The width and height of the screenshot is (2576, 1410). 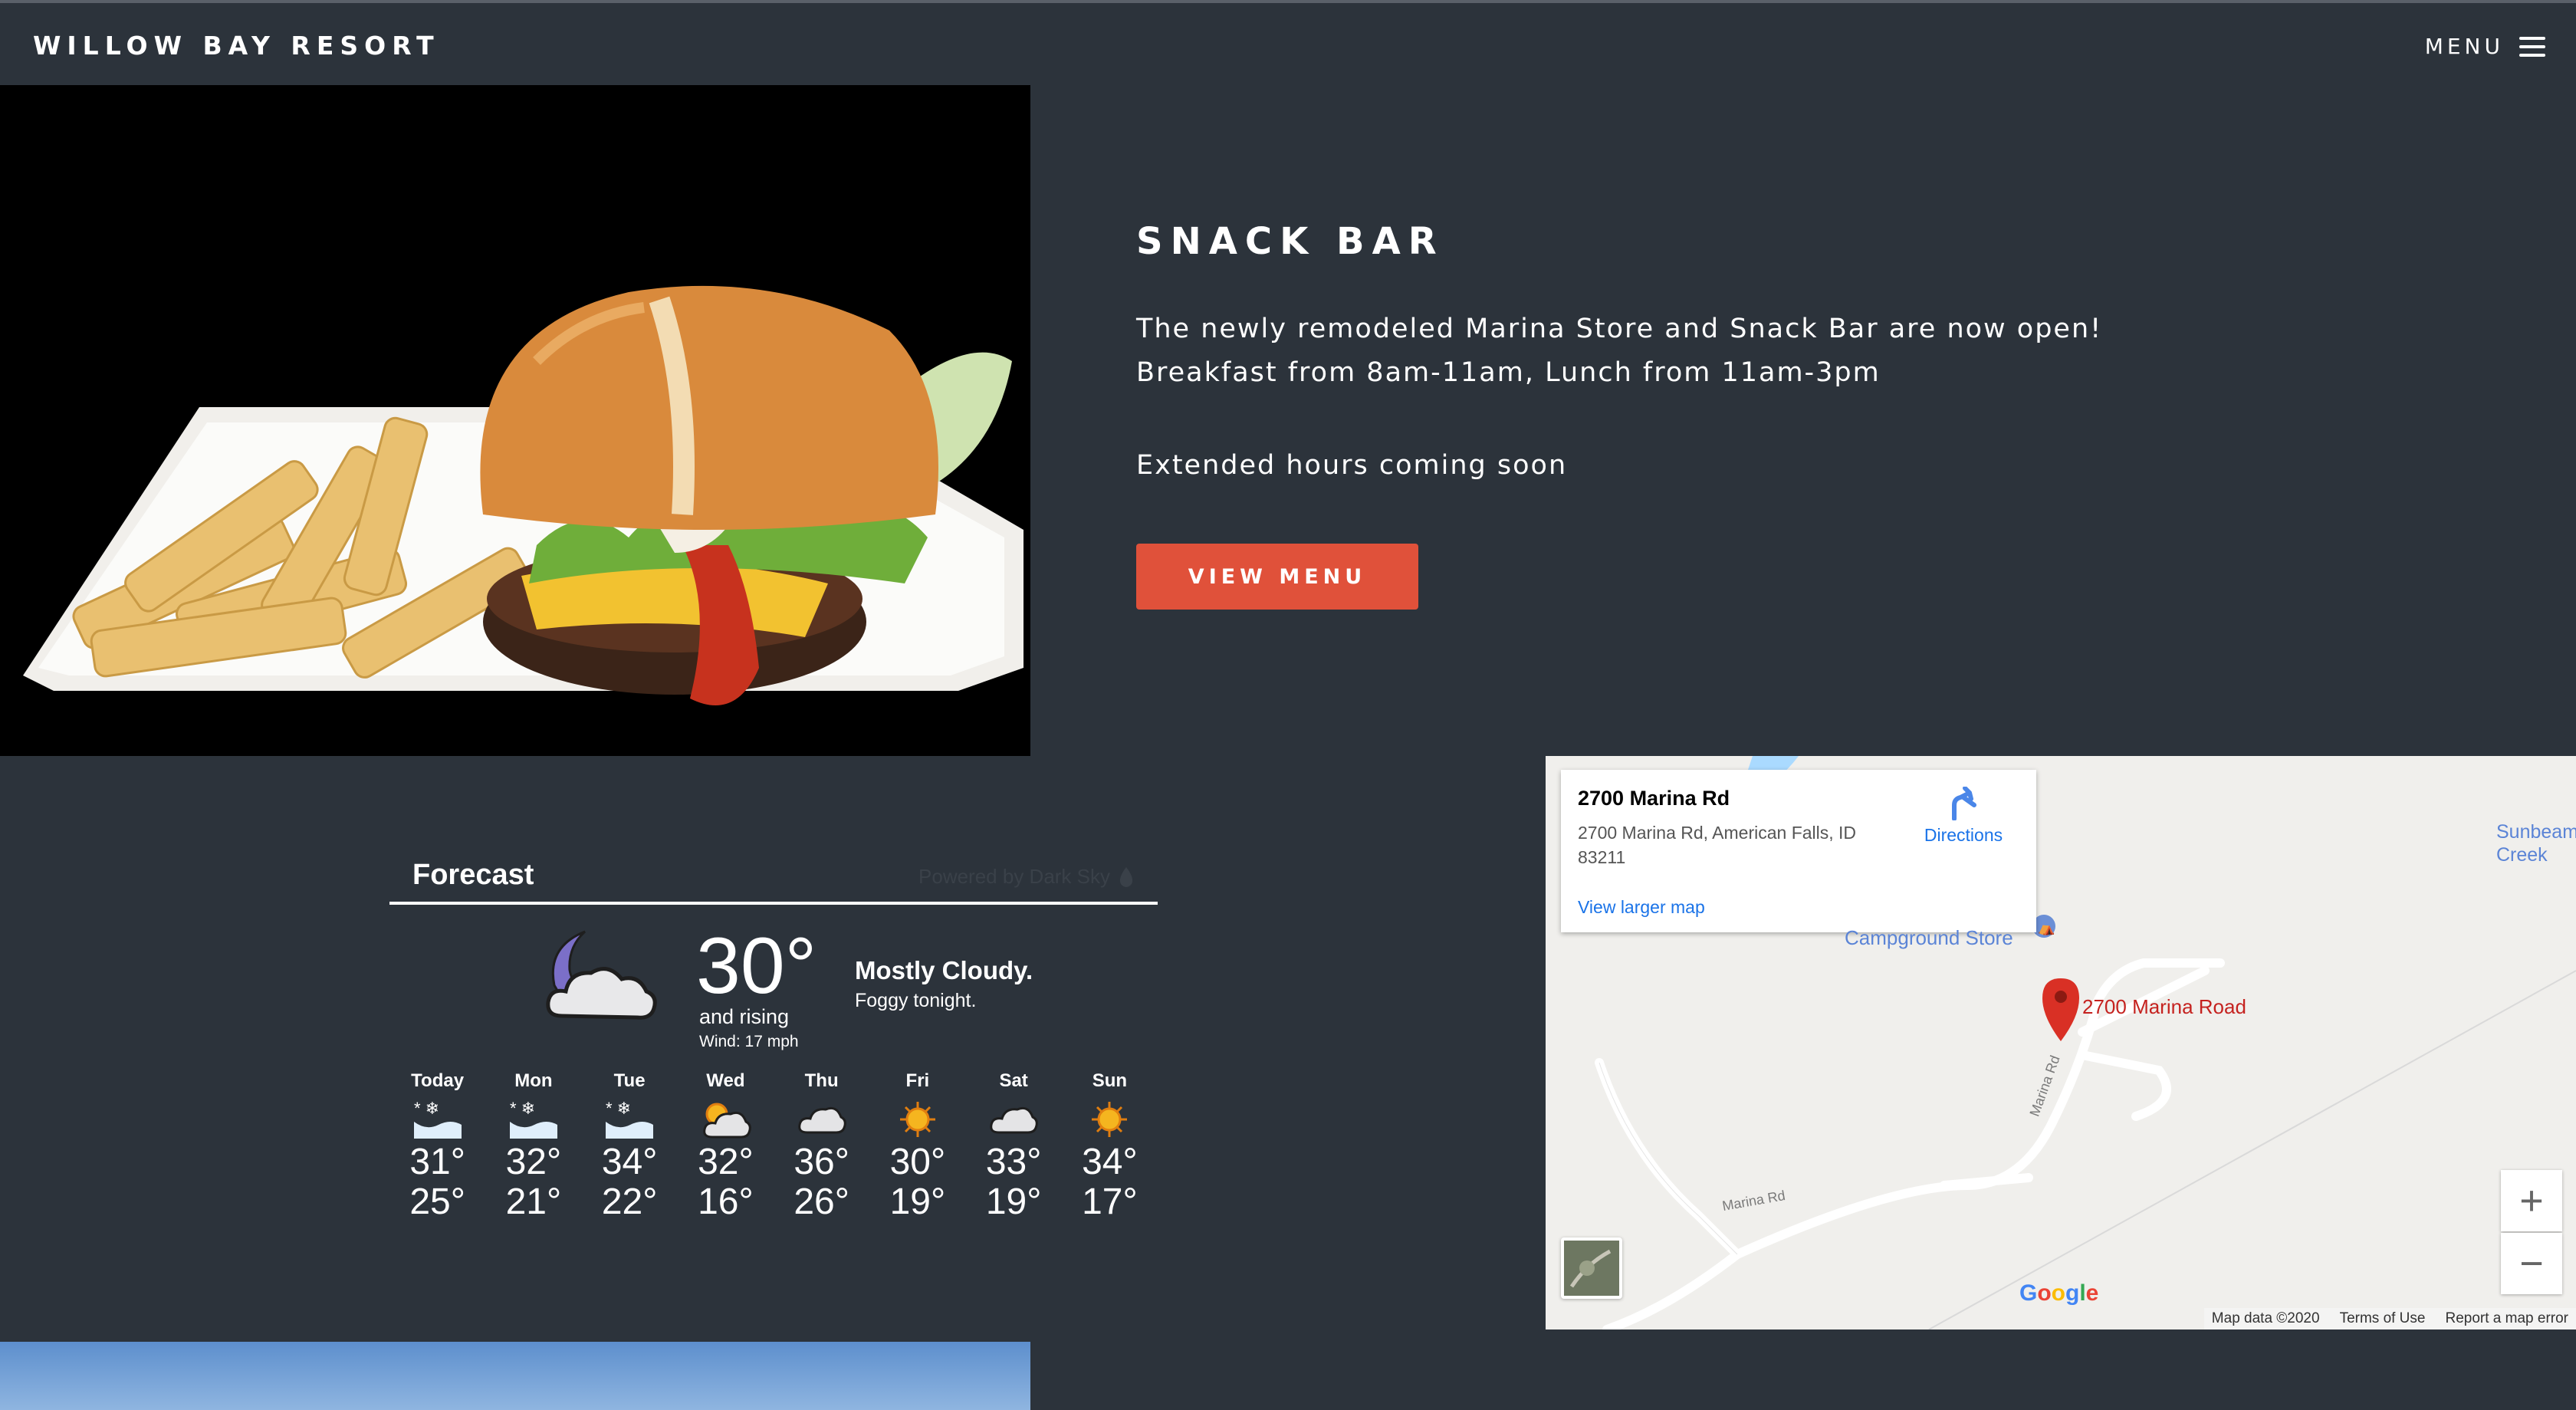 What do you see at coordinates (515, 1376) in the screenshot?
I see `next-section-photo` at bounding box center [515, 1376].